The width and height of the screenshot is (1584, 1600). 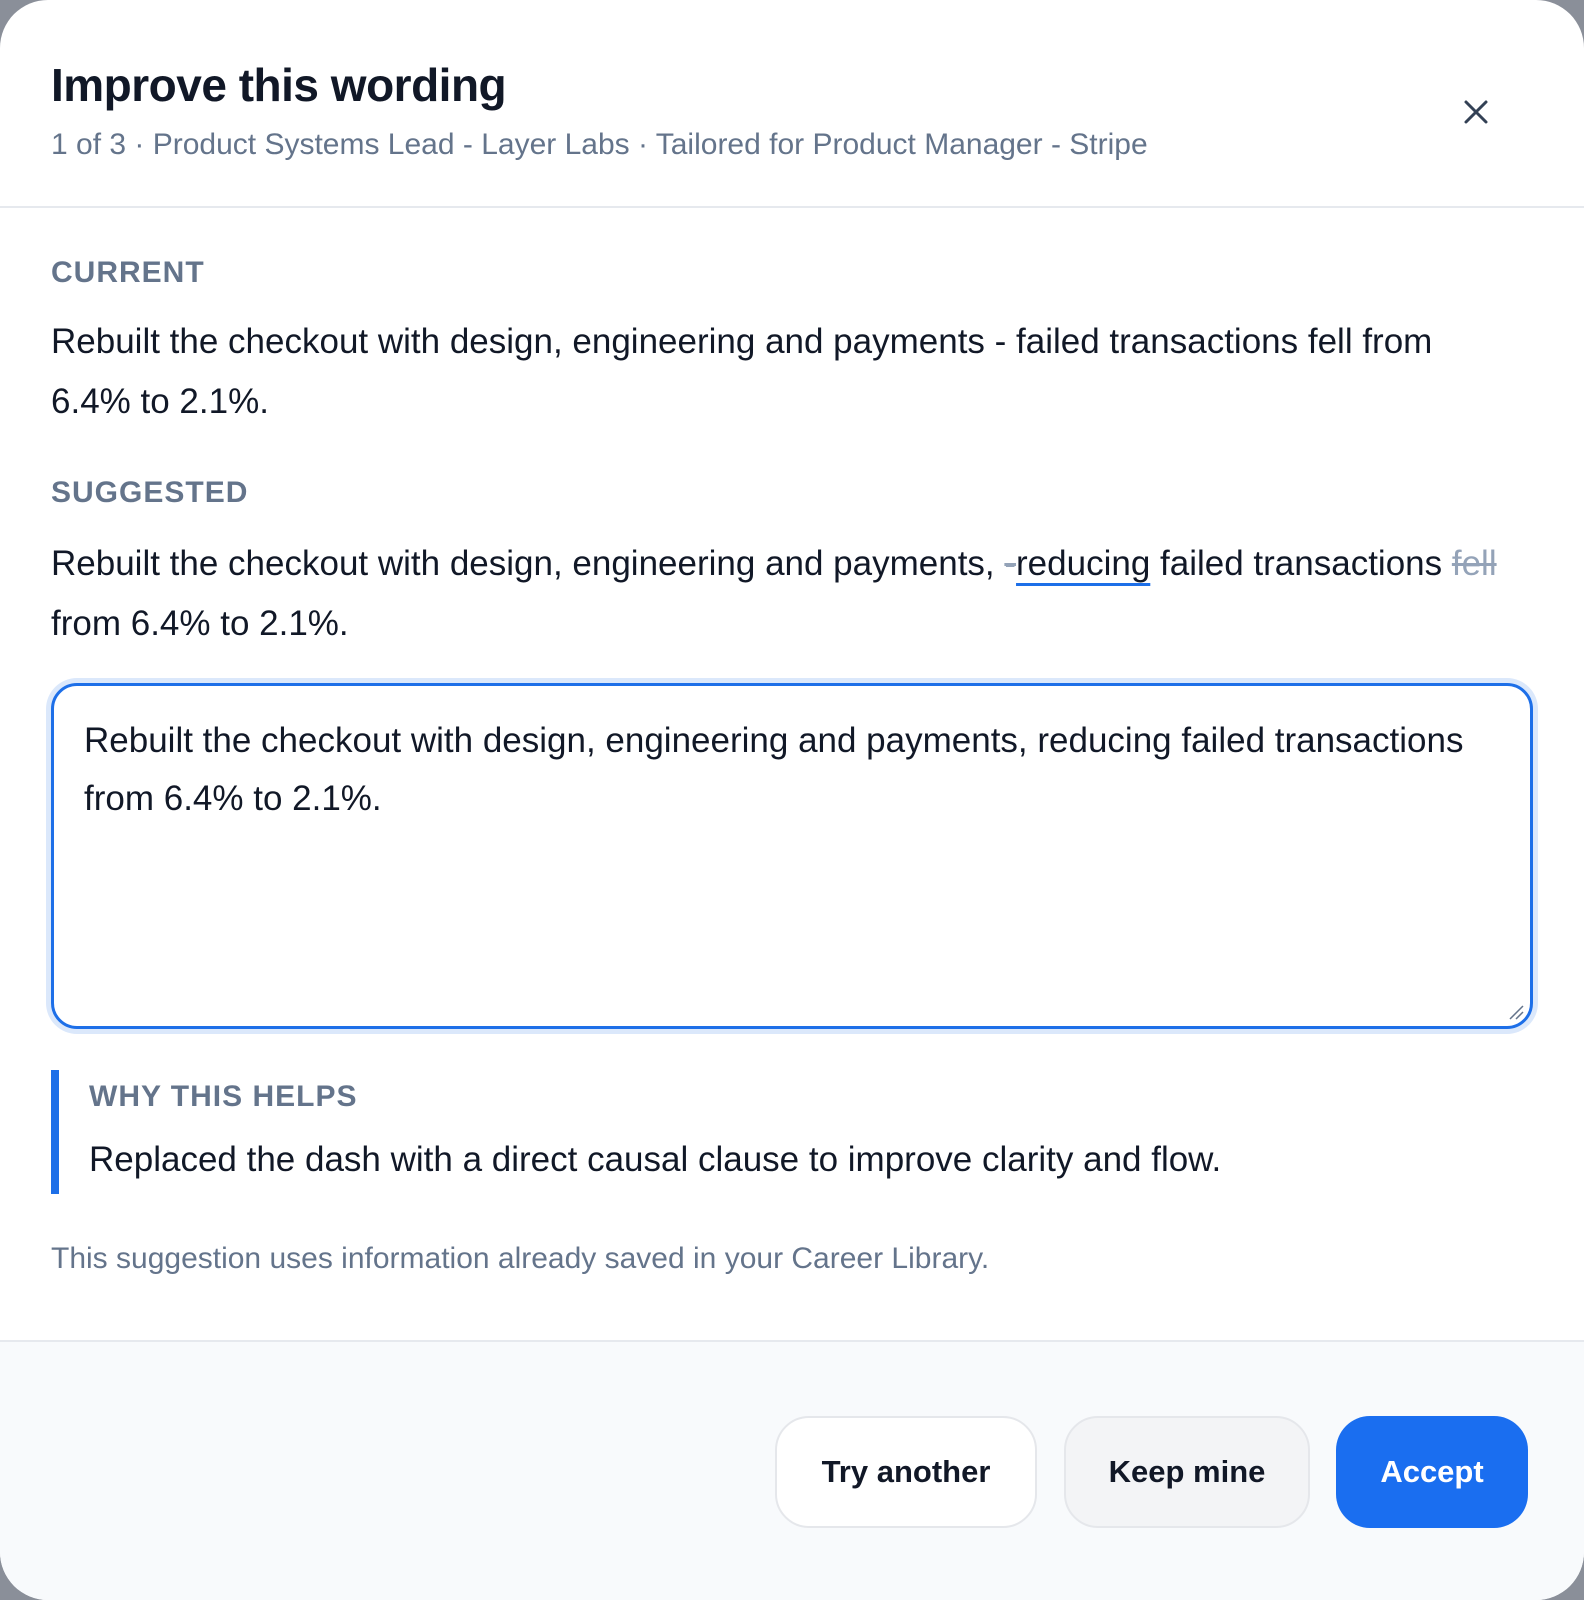 I want to click on accept-button: Accept, so click(x=1432, y=1472).